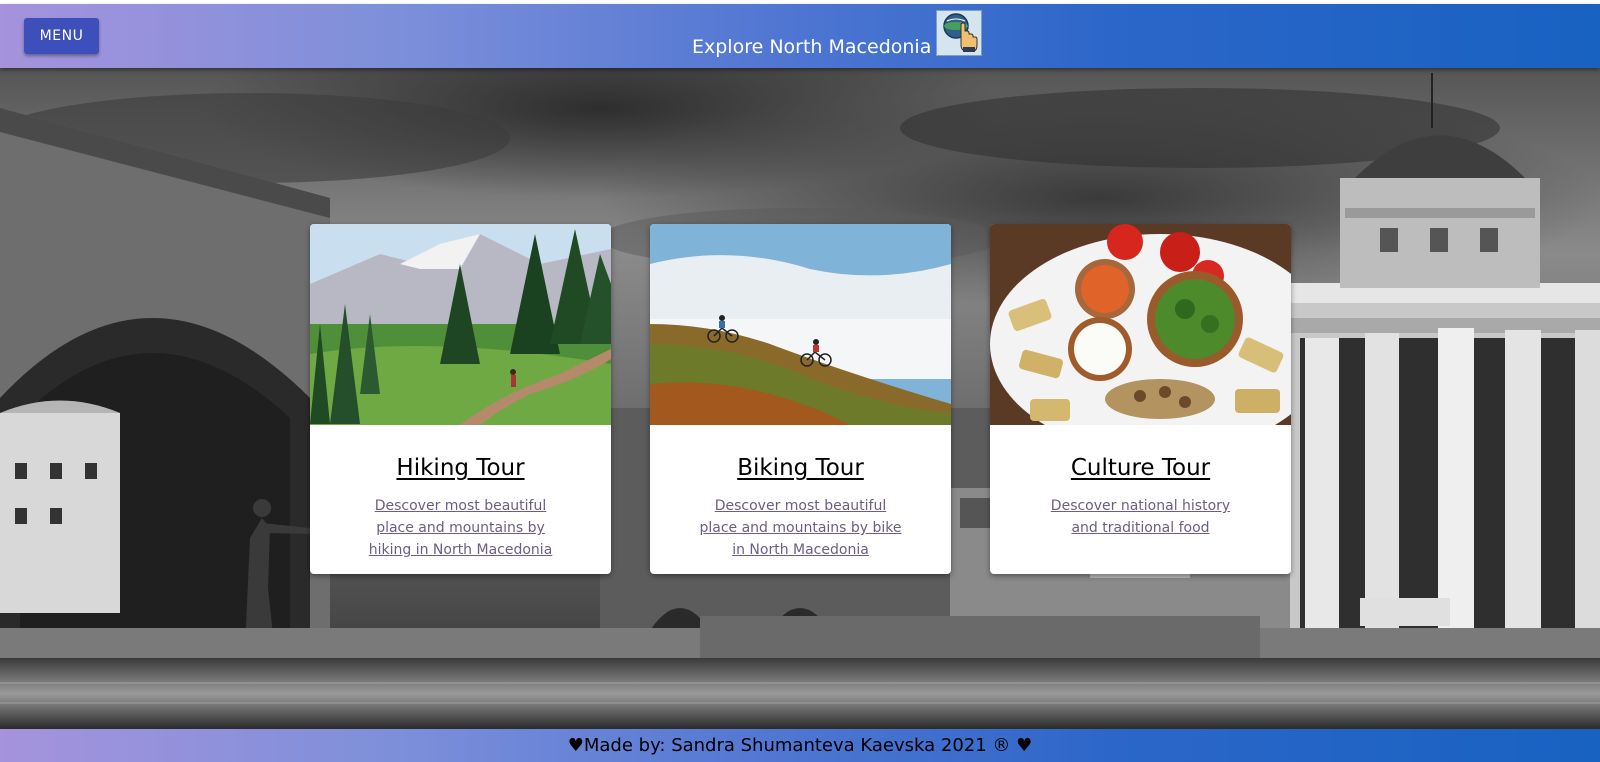 The width and height of the screenshot is (1600, 762). Describe the element at coordinates (812, 47) in the screenshot. I see `site-title: Explore North Macedonia` at that location.